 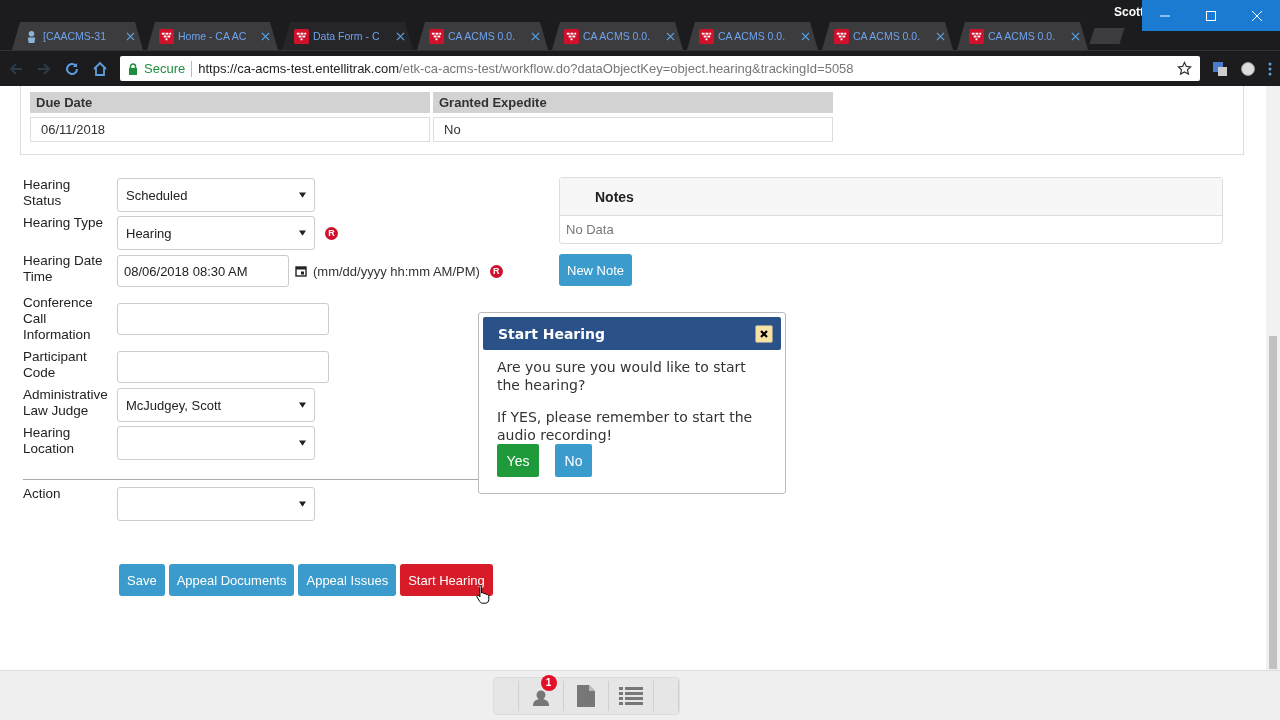 I want to click on select-field: McJudgey, Scott, so click(x=216, y=405).